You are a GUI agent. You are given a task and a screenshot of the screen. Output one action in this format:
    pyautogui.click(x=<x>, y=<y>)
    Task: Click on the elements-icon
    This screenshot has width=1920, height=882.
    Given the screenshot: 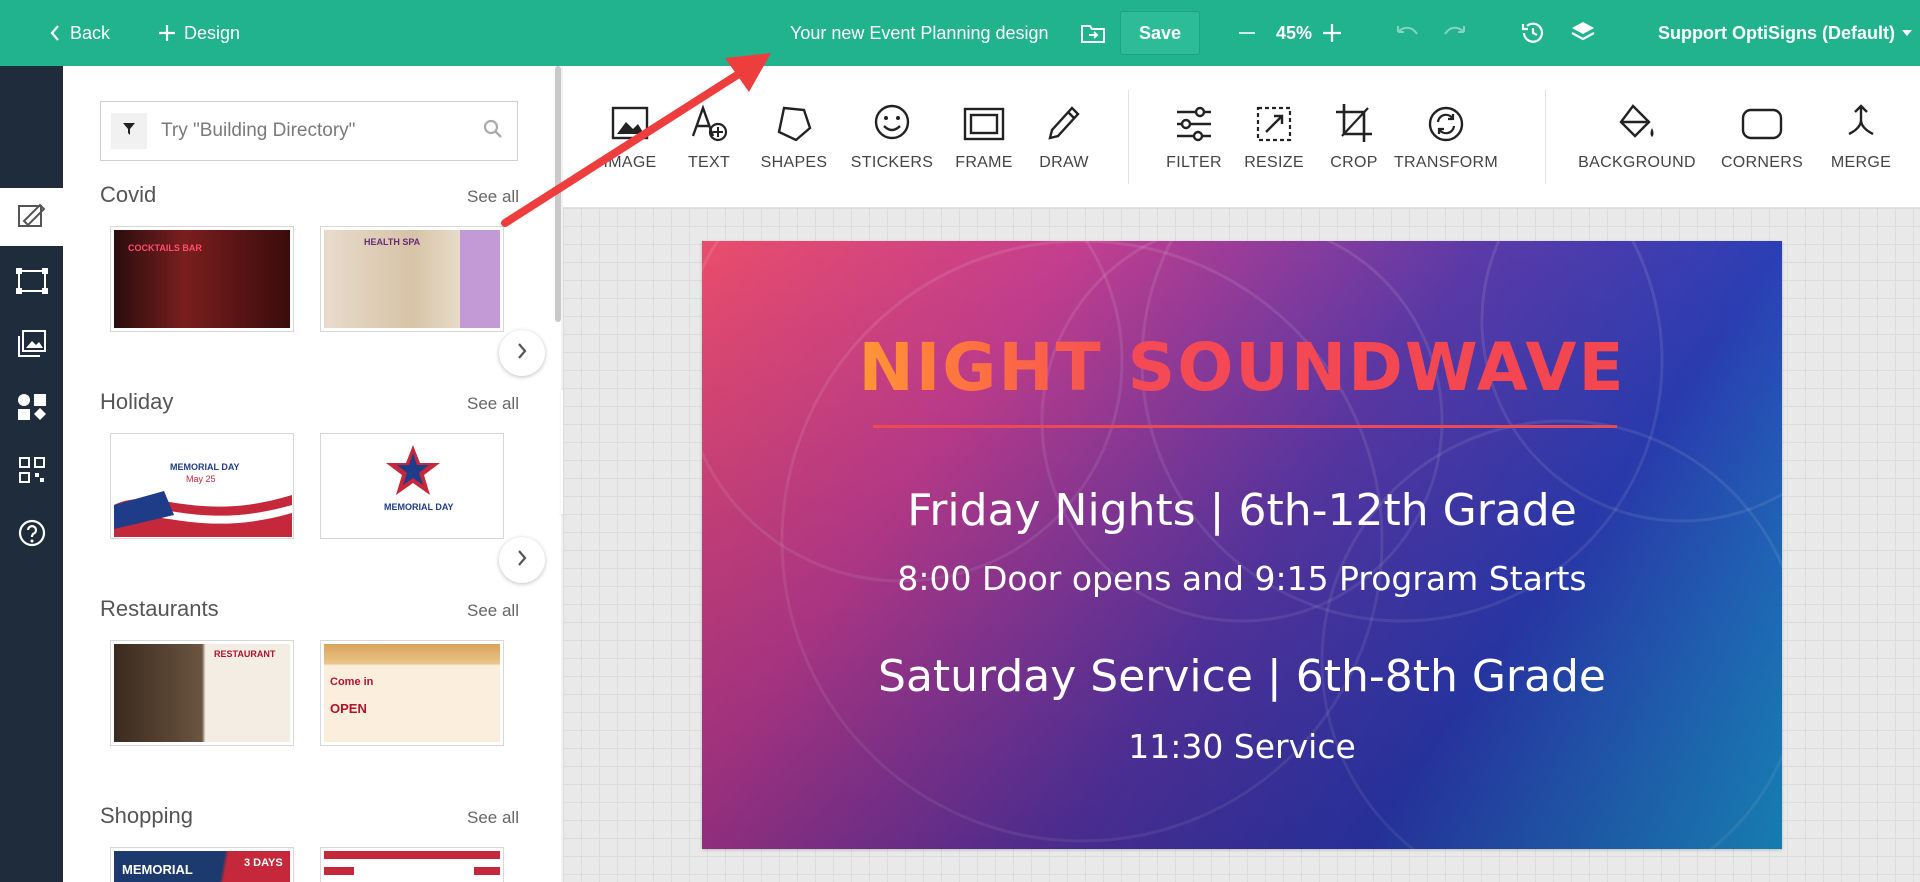 What is the action you would take?
    pyautogui.click(x=32, y=283)
    